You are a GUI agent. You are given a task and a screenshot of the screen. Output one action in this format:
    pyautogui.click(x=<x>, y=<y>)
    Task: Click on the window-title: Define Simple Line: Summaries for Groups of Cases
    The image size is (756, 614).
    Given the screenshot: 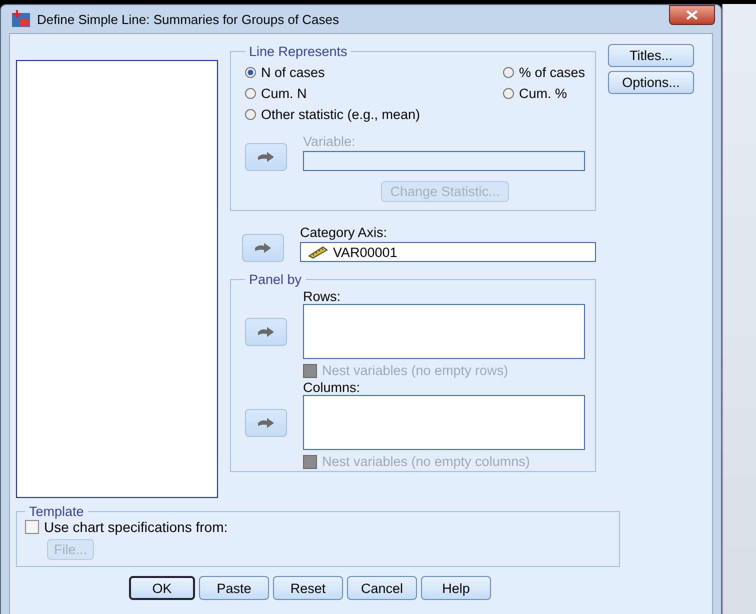 What is the action you would take?
    pyautogui.click(x=188, y=19)
    